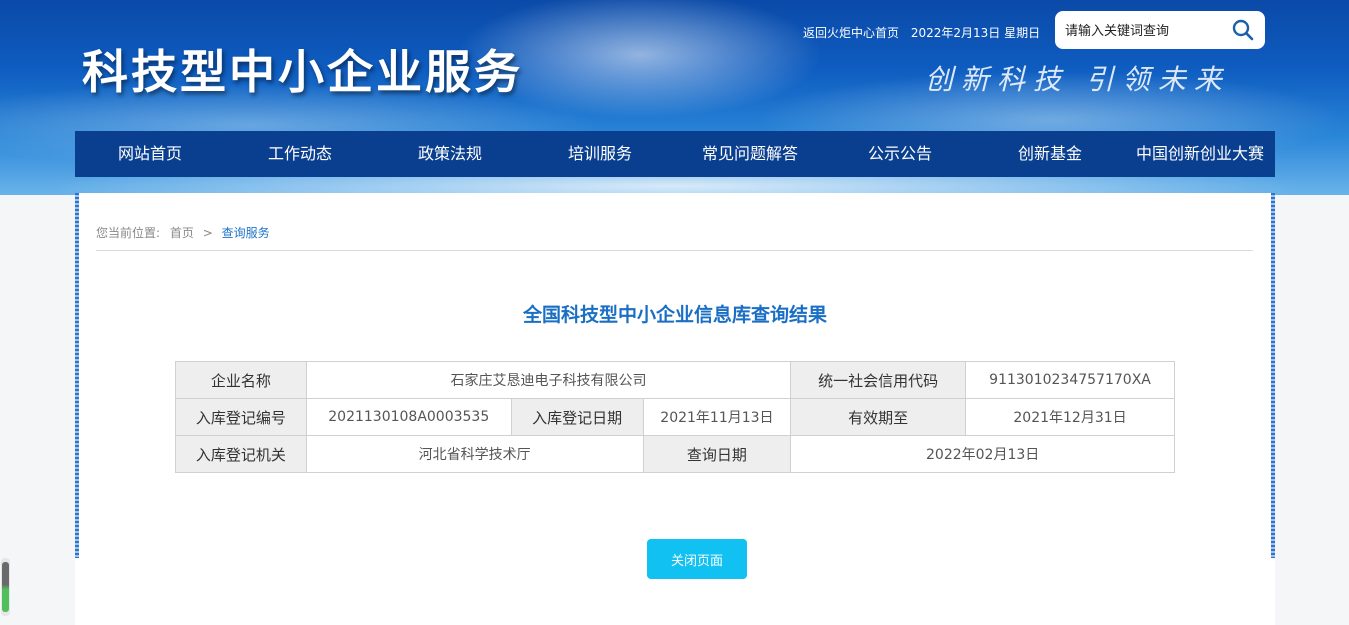  What do you see at coordinates (241, 454) in the screenshot?
I see `authority-label: 入库登记机关` at bounding box center [241, 454].